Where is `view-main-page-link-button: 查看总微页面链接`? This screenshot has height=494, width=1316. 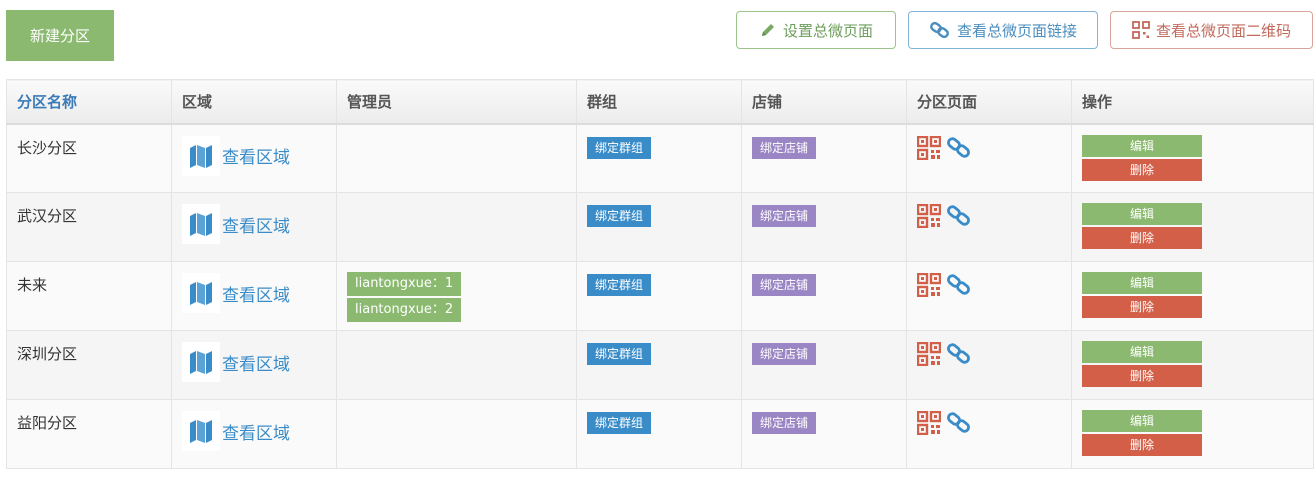 view-main-page-link-button: 查看总微页面链接 is located at coordinates (1003, 30).